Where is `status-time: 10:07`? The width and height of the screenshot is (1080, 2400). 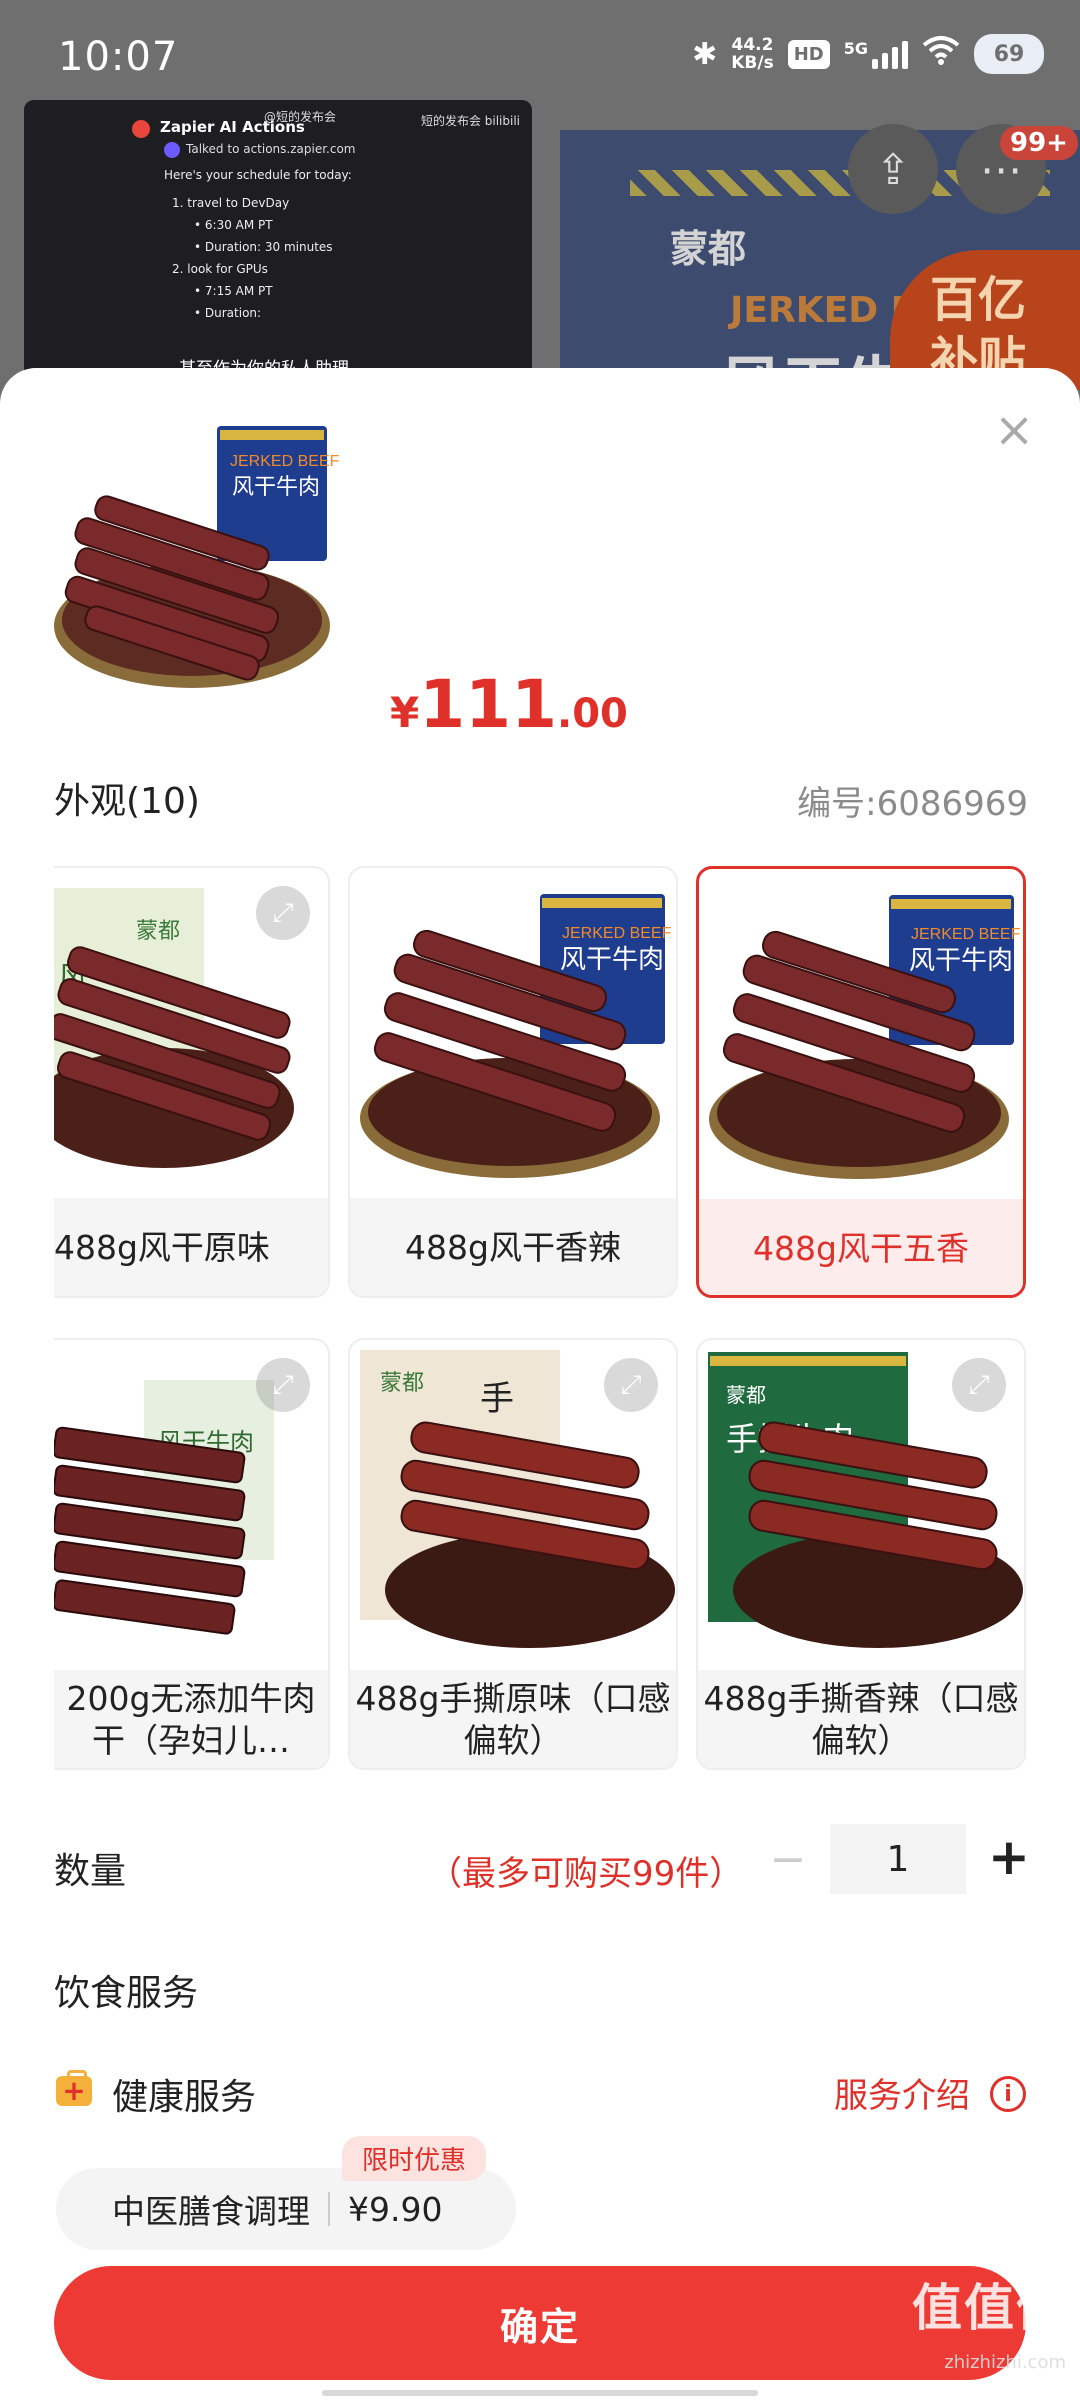 status-time: 10:07 is located at coordinates (118, 57).